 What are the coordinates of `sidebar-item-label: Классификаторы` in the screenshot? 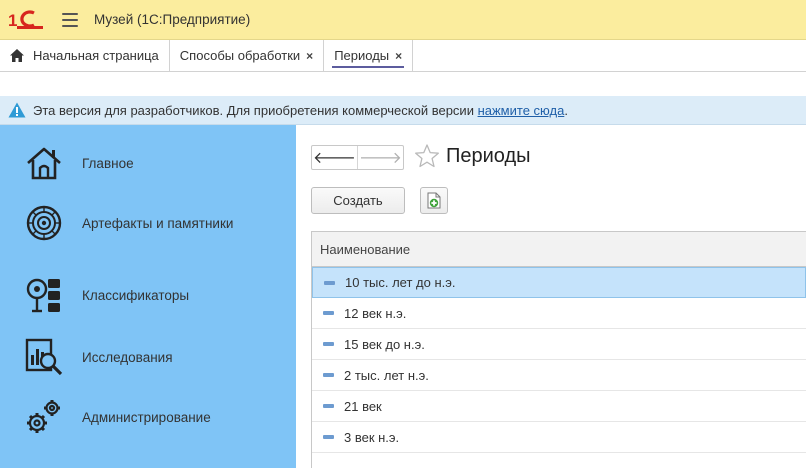 It's located at (136, 295).